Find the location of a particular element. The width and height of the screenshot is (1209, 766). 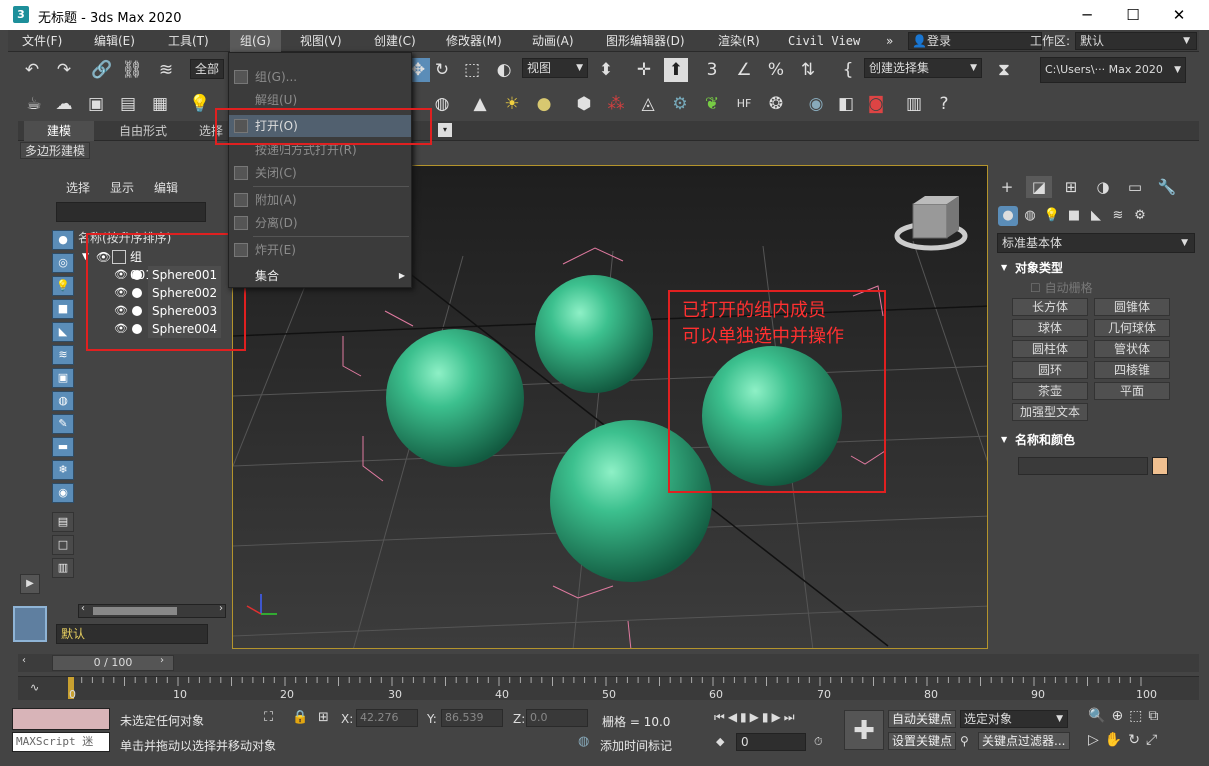

scale-icon: ⬚ is located at coordinates (472, 70).